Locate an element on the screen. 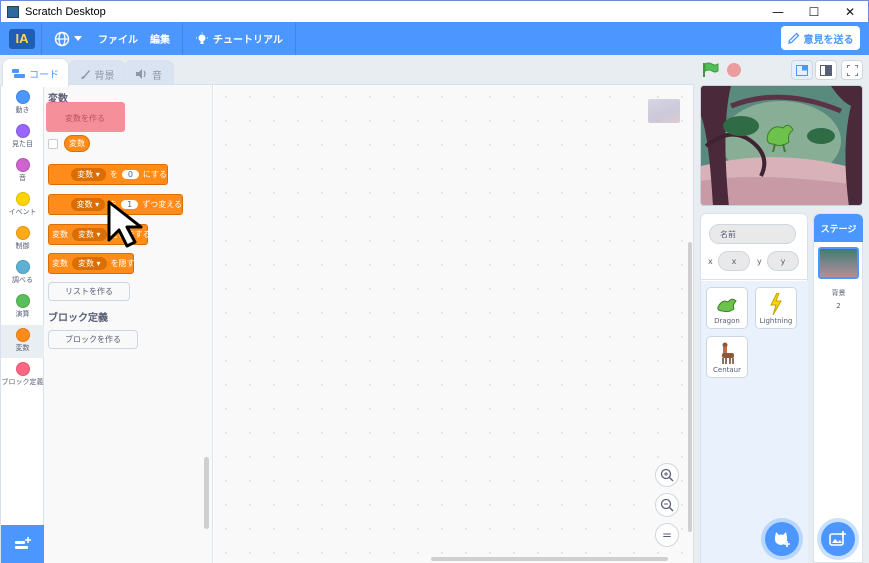 This screenshot has width=869, height=563. make-block-button: ブロックを作る is located at coordinates (93, 339).